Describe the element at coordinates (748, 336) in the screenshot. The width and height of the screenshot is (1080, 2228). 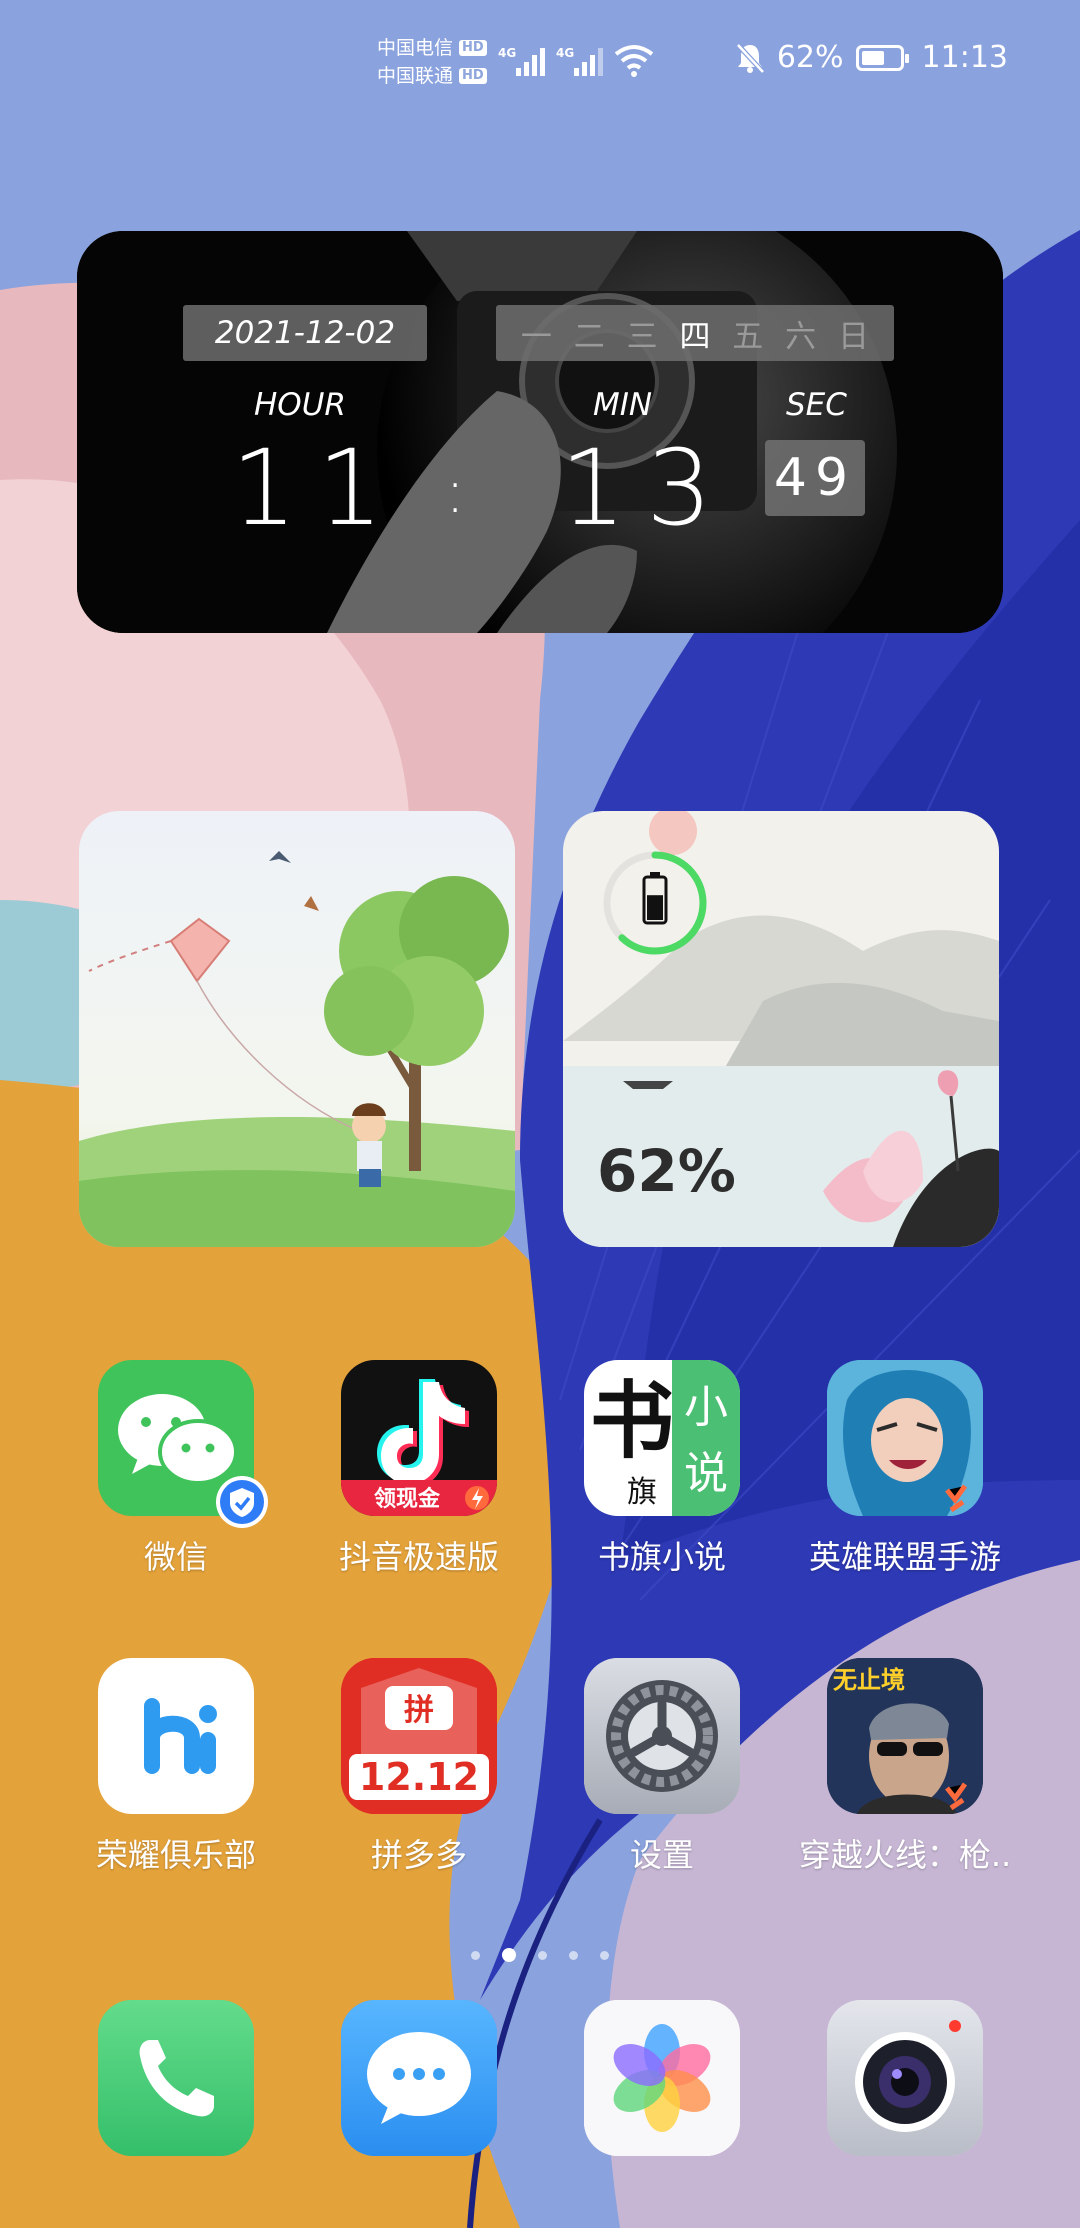
I see `weekday-4: 五` at that location.